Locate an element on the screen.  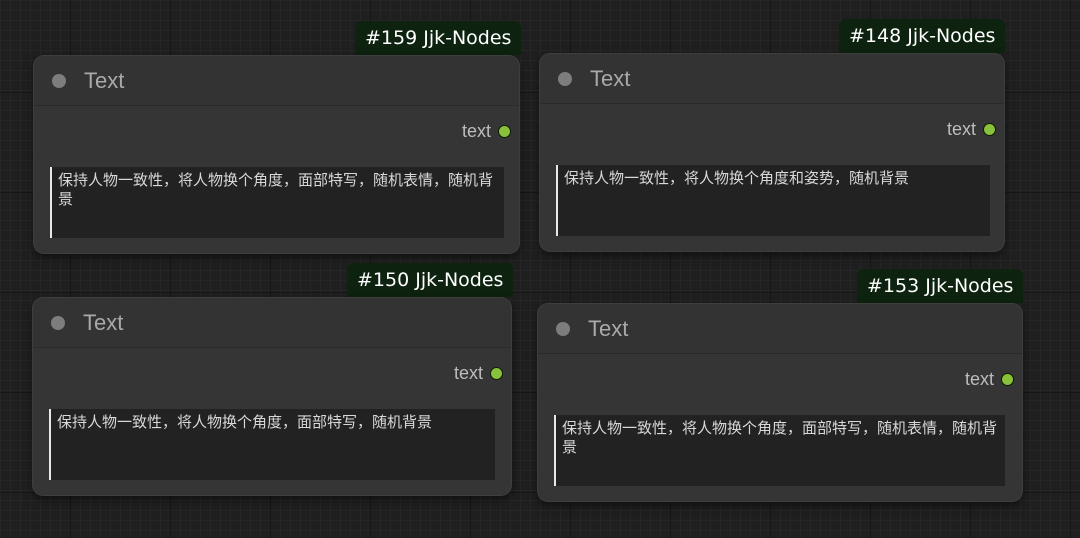
text-input: 保持人物一致性，将人物换个角度，面部特写，随机背景 is located at coordinates (272, 444).